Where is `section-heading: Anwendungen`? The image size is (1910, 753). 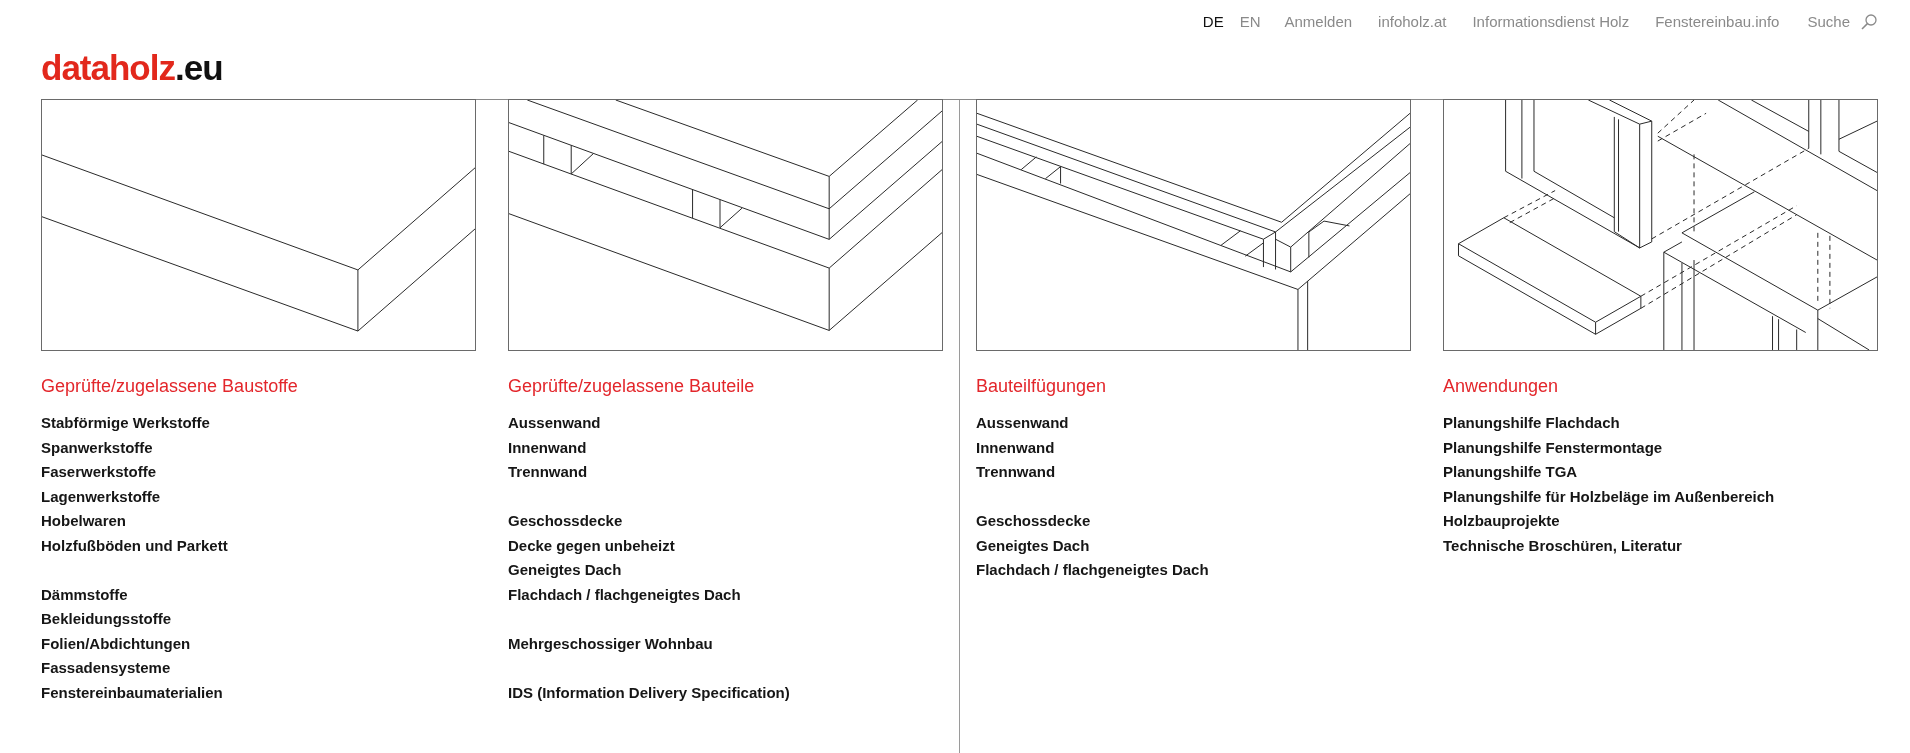 section-heading: Anwendungen is located at coordinates (1501, 386).